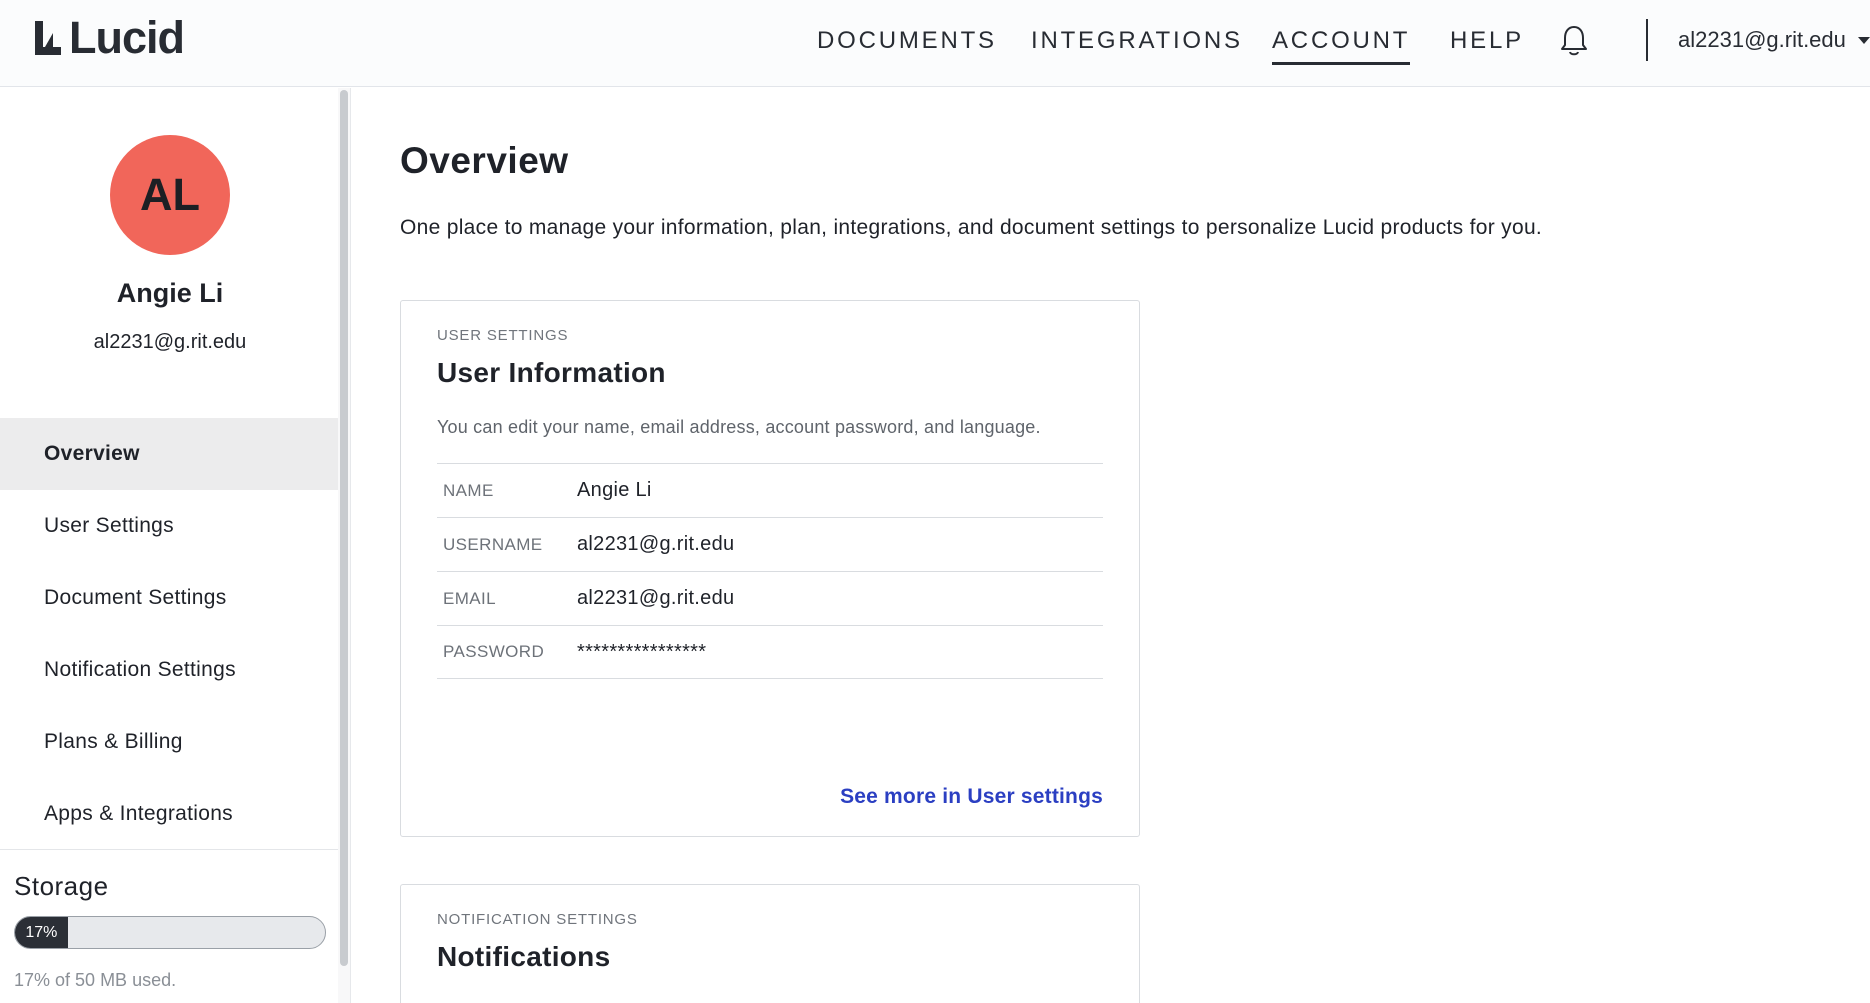 This screenshot has width=1870, height=1003. Describe the element at coordinates (127, 37) in the screenshot. I see `logo-text: Lucid` at that location.